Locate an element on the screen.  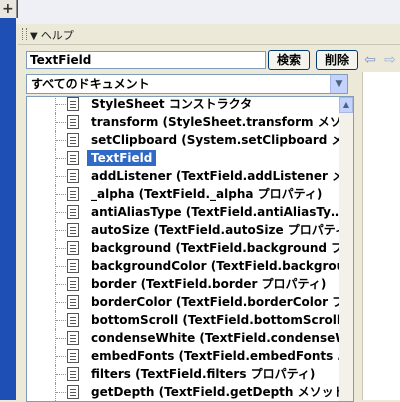
vertical-scrollbar: ▲ is located at coordinates (346, 249).